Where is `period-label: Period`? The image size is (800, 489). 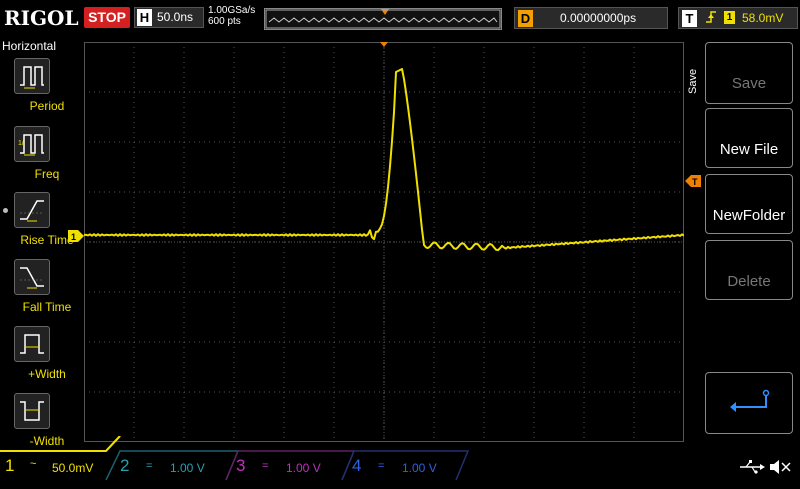 period-label: Period is located at coordinates (47, 106).